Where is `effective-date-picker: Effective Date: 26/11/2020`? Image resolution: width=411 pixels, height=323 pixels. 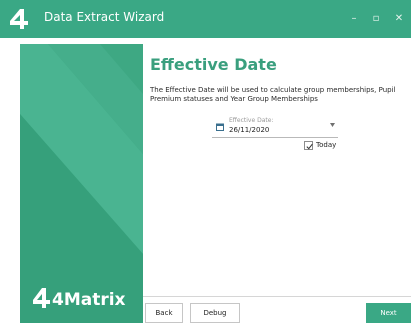 effective-date-picker: Effective Date: 26/11/2020 is located at coordinates (275, 126).